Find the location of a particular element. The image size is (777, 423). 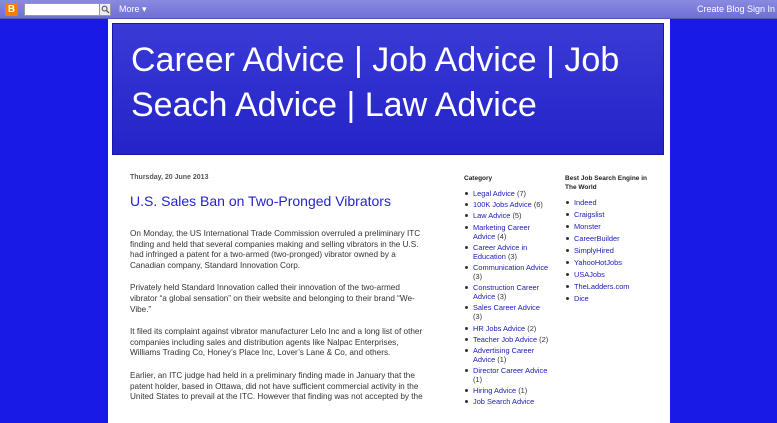

job-engine-link: TheLadders.com is located at coordinates (601, 286).